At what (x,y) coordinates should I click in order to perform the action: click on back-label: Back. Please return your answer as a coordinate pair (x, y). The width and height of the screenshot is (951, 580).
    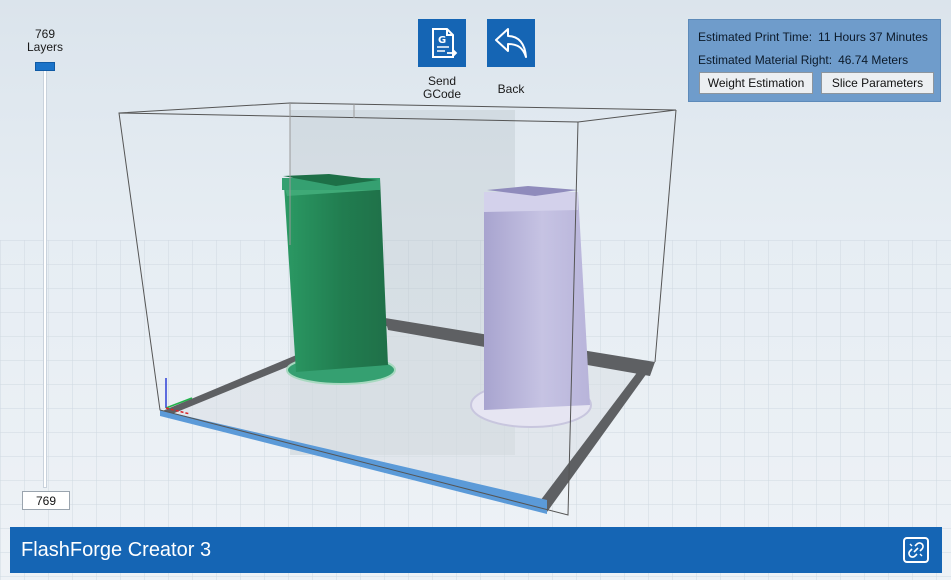
    Looking at the image, I should click on (511, 89).